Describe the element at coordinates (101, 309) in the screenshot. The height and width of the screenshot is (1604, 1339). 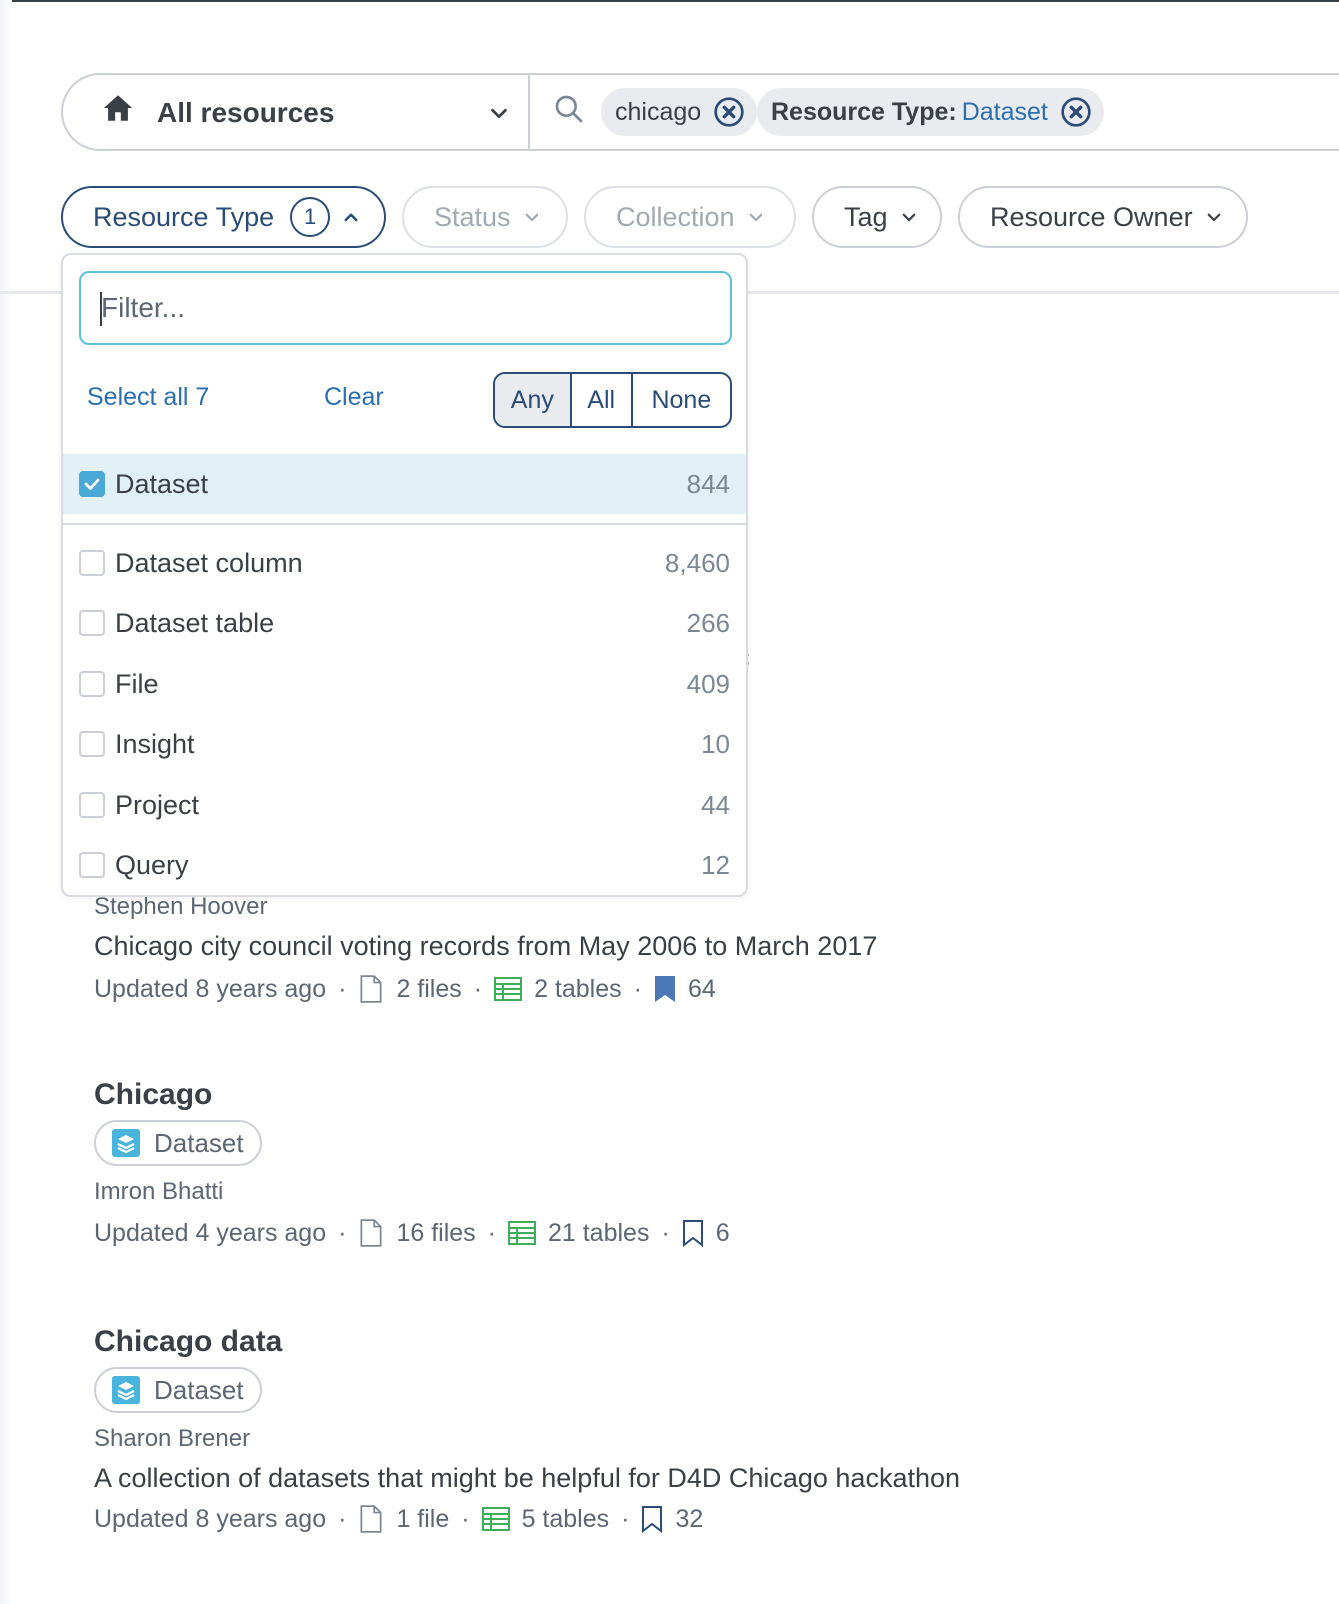
I see `text-cursor` at that location.